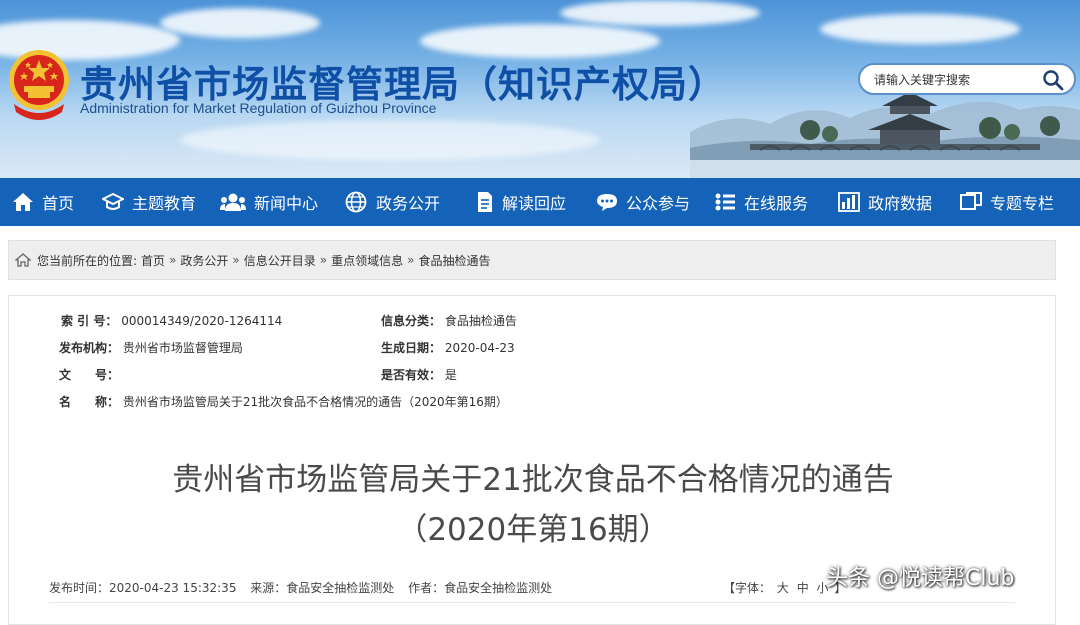 Image resolution: width=1080 pixels, height=625 pixels. I want to click on meta-date: 生成日期： 2020-04-23, so click(448, 347).